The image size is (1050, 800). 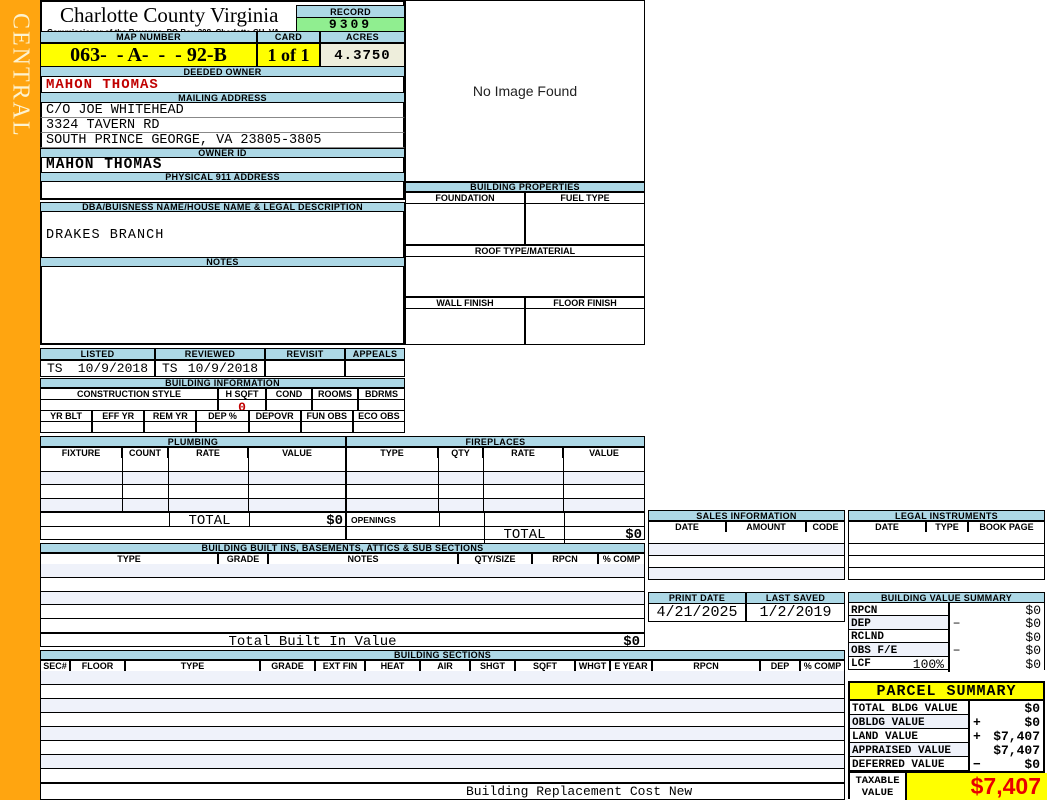 What do you see at coordinates (524, 535) in the screenshot?
I see `fireplaces-total-label: TOTAL` at bounding box center [524, 535].